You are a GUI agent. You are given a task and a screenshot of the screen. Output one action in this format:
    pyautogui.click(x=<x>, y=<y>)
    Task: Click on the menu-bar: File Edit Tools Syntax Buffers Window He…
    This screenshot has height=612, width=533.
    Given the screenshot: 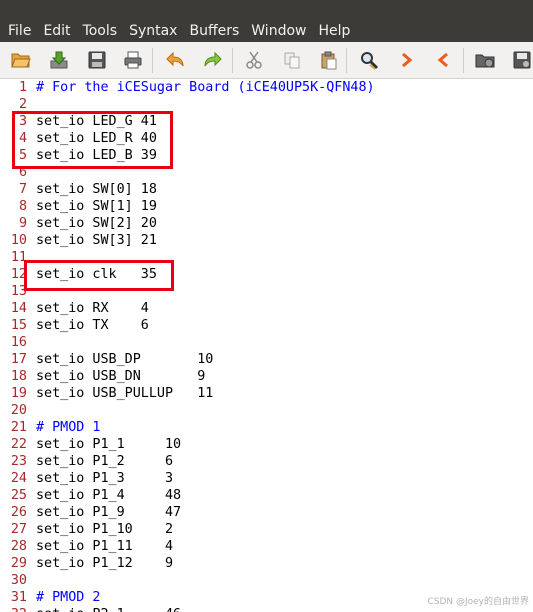 What is the action you would take?
    pyautogui.click(x=266, y=21)
    